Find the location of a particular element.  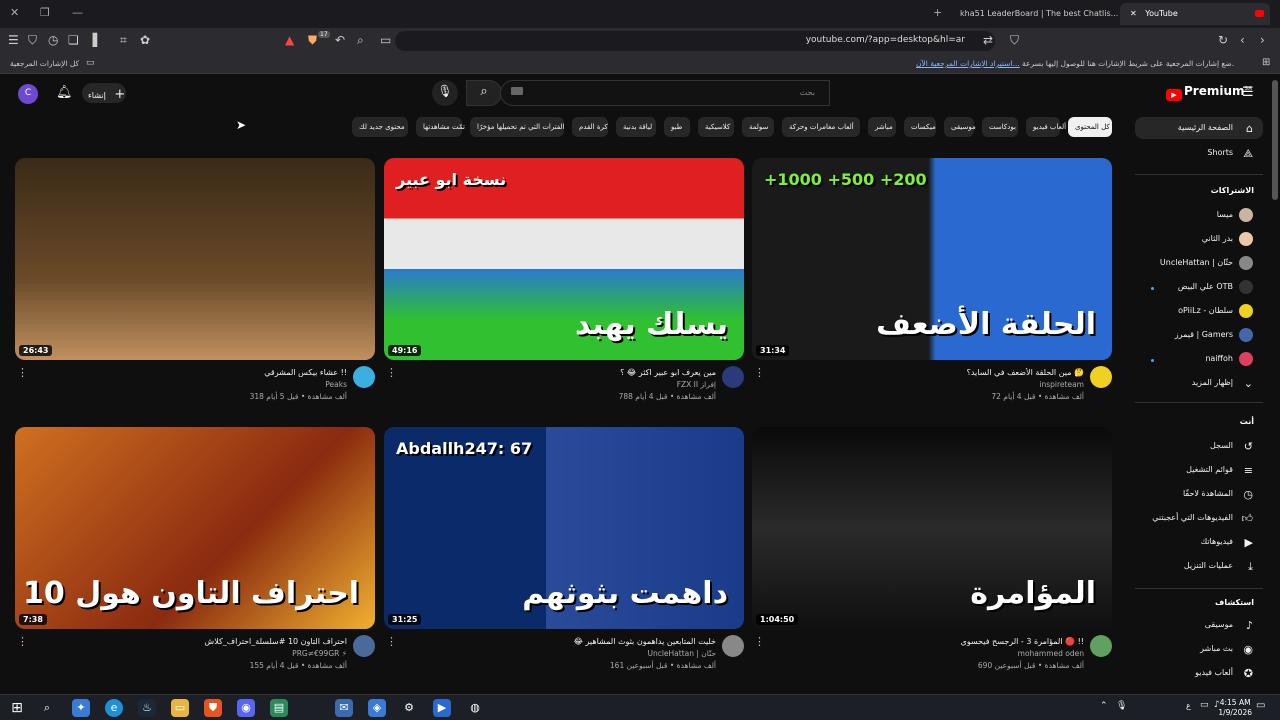

brave-shield-icon: ⛊ is located at coordinates (312, 40).